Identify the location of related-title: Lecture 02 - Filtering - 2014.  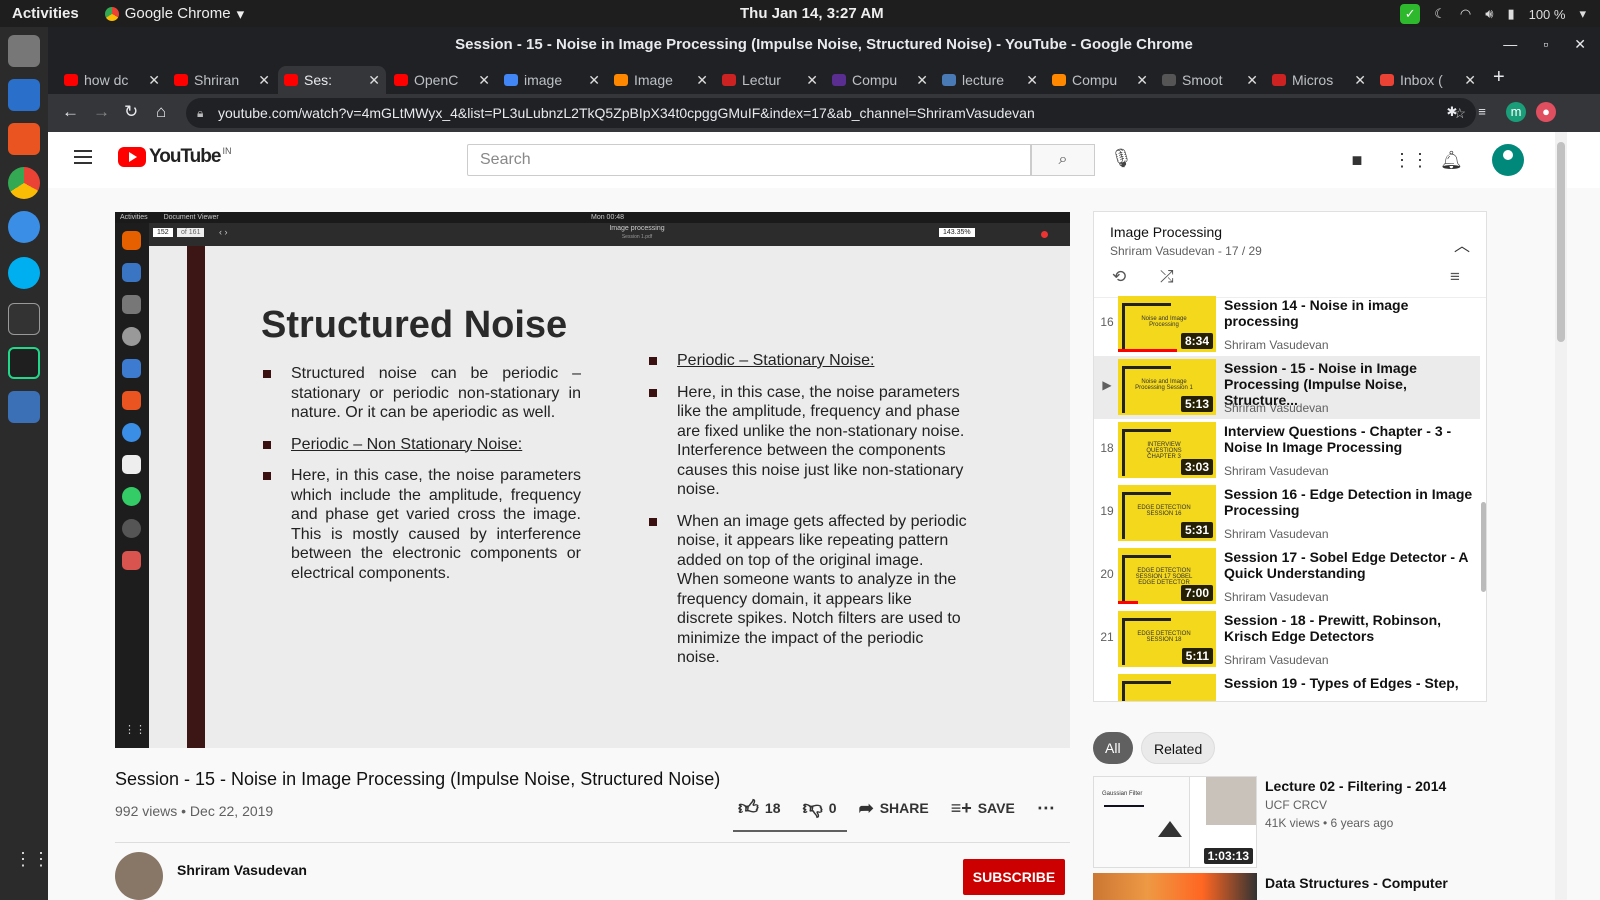
(1355, 786).